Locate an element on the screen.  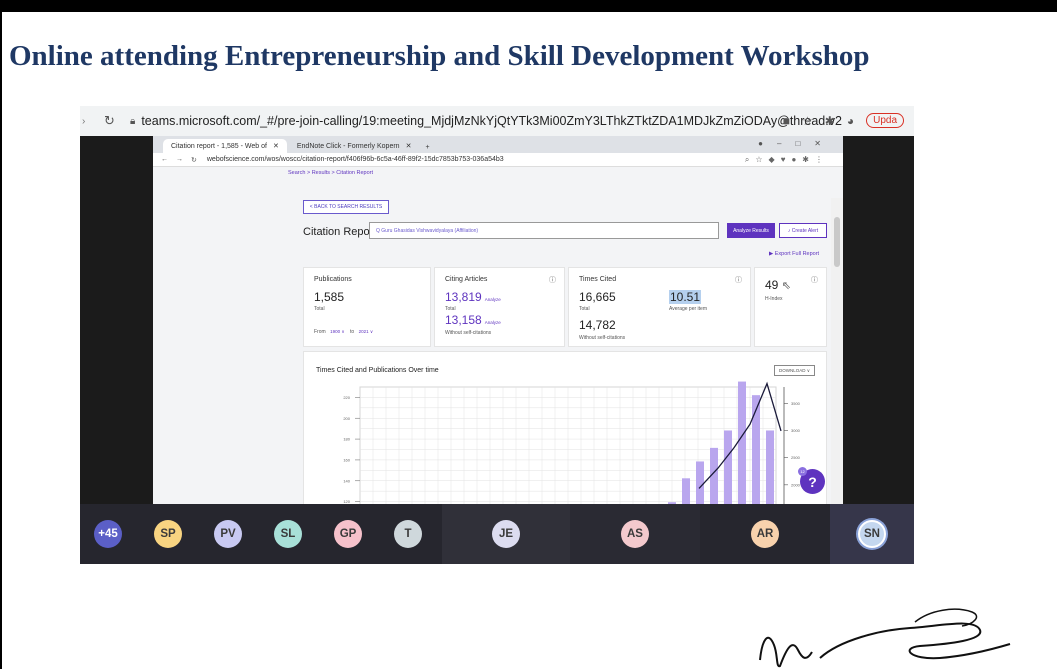
h-index-card: 49 ⇖ H-Index ⓘ is located at coordinates (790, 307).